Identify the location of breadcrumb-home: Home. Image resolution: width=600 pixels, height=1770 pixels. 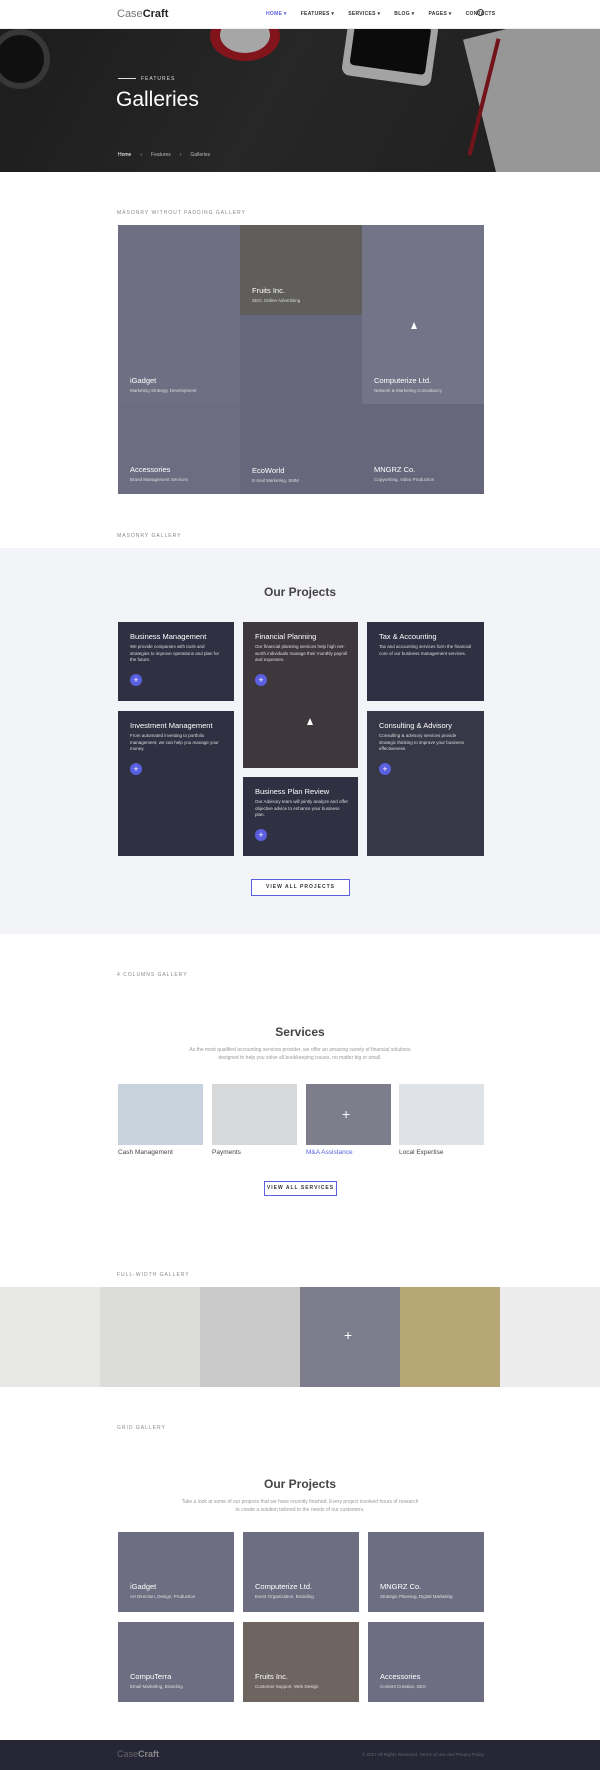
(124, 155).